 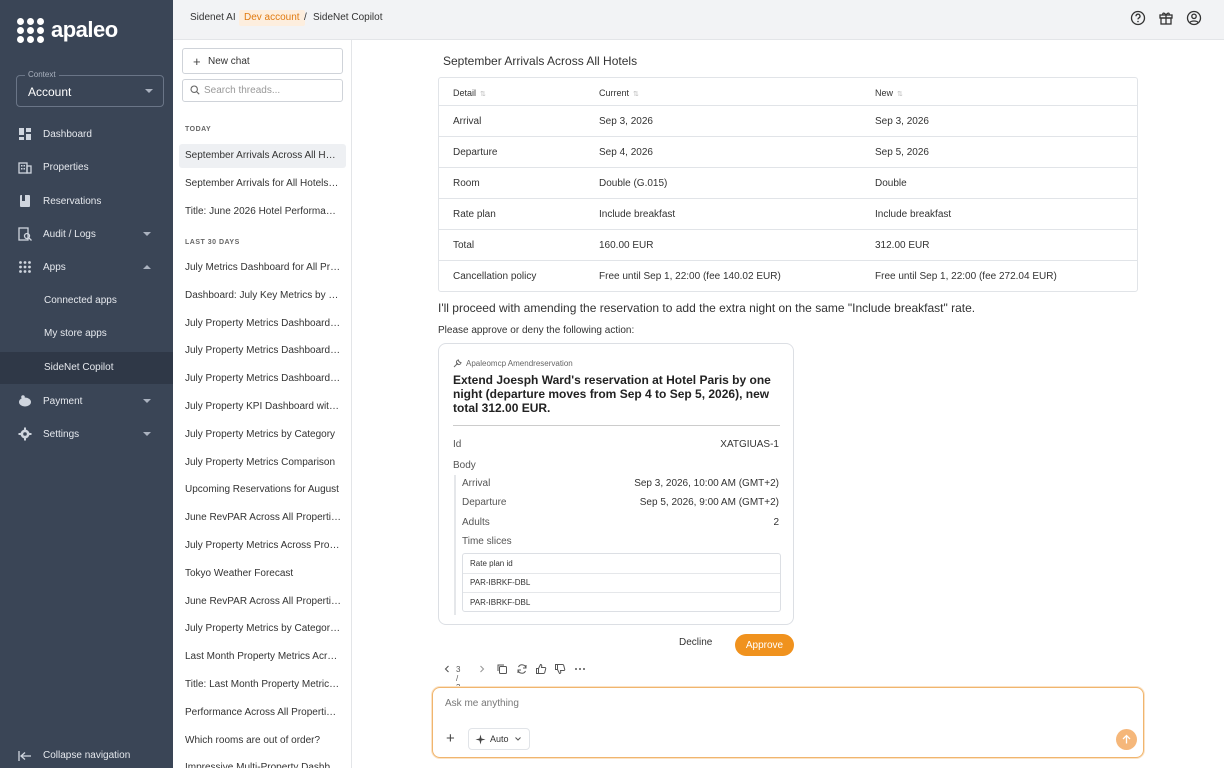 I want to click on model-mode-select: Auto, so click(x=499, y=739).